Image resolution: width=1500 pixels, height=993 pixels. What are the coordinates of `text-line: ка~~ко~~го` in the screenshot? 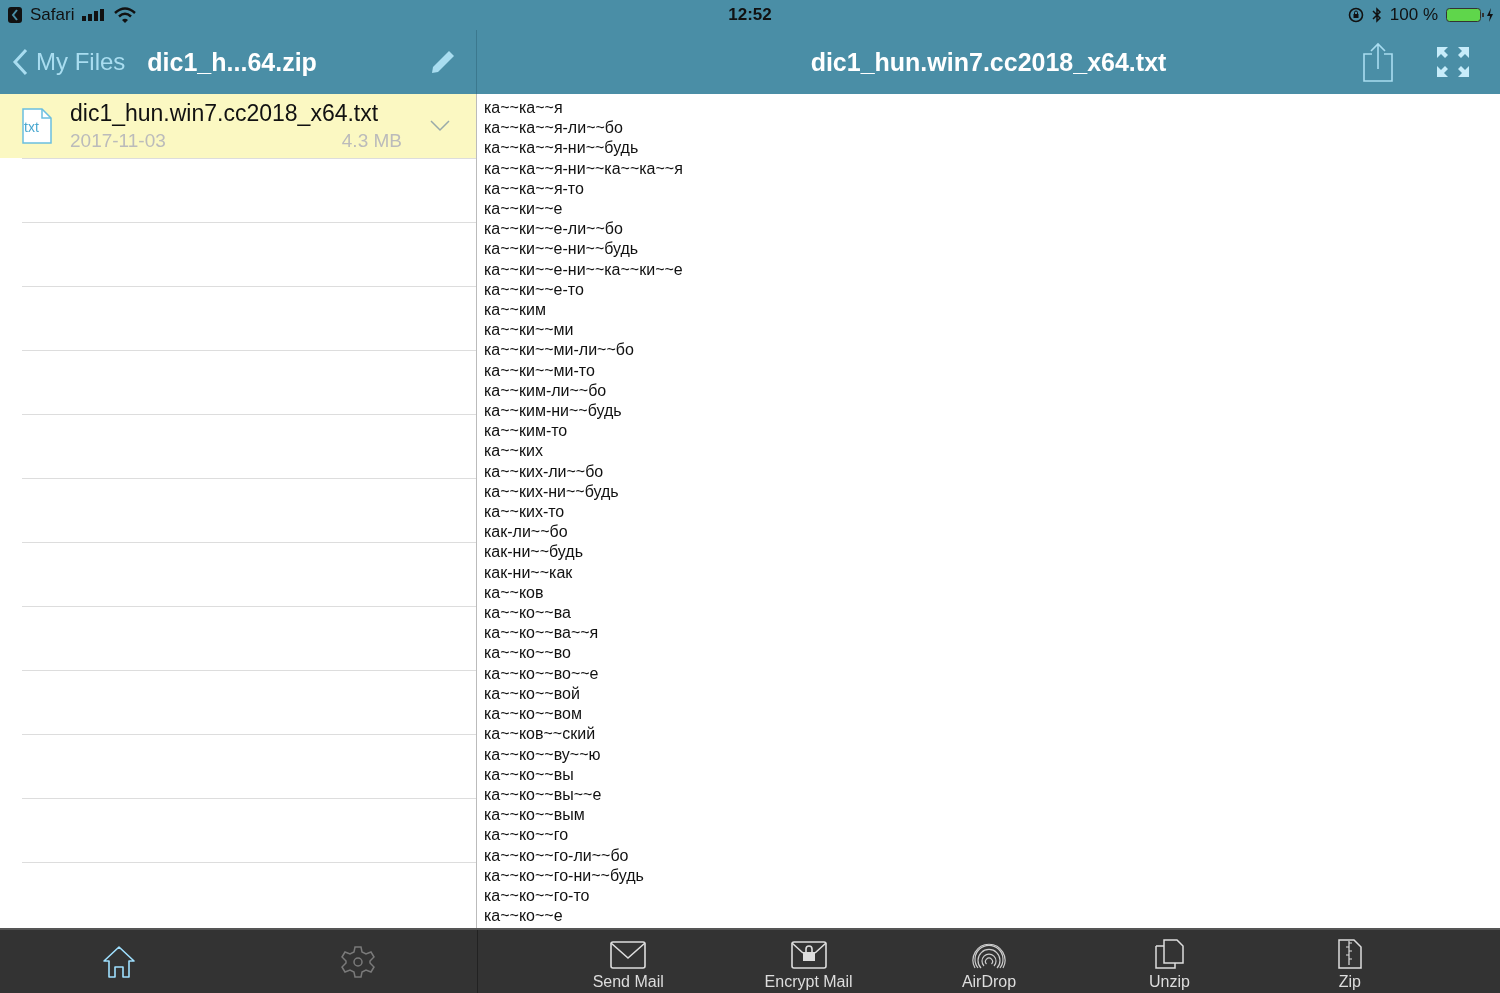 It's located at (527, 835).